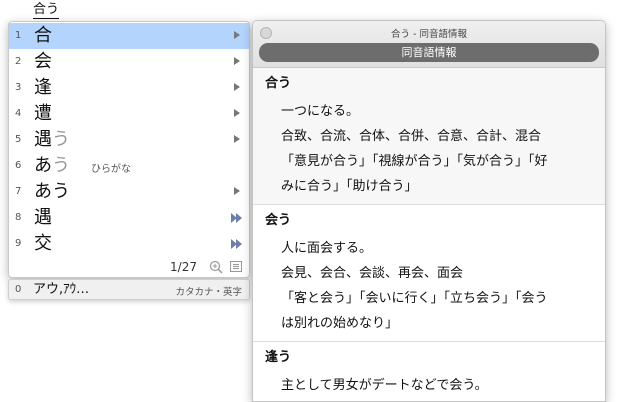 The image size is (619, 402). I want to click on extra-candidate-row: 0 アウ,ｱｳ… カタカナ・英字, so click(129, 289).